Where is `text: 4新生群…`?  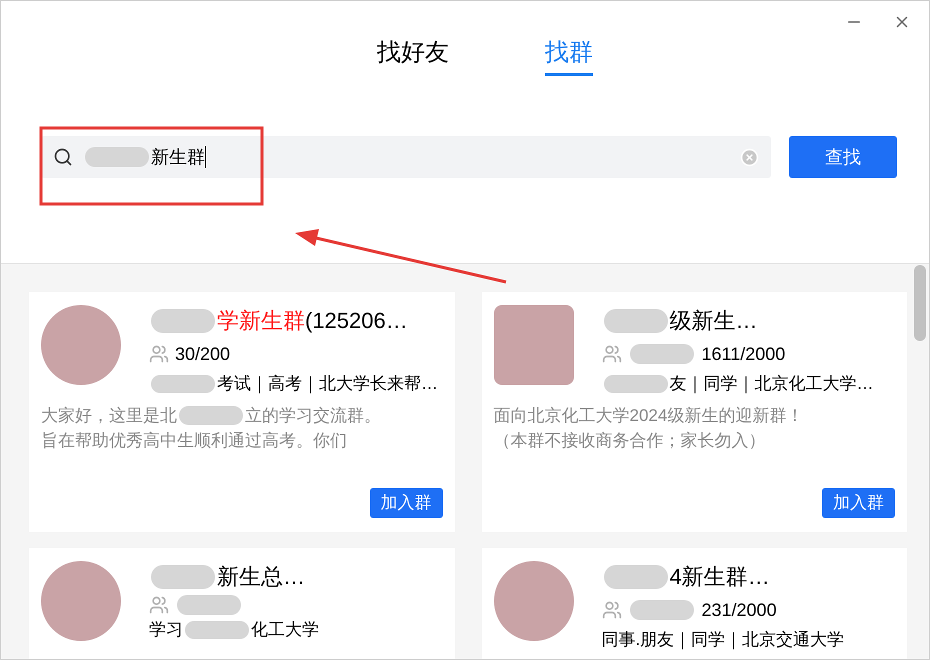 text: 4新生群… is located at coordinates (720, 577).